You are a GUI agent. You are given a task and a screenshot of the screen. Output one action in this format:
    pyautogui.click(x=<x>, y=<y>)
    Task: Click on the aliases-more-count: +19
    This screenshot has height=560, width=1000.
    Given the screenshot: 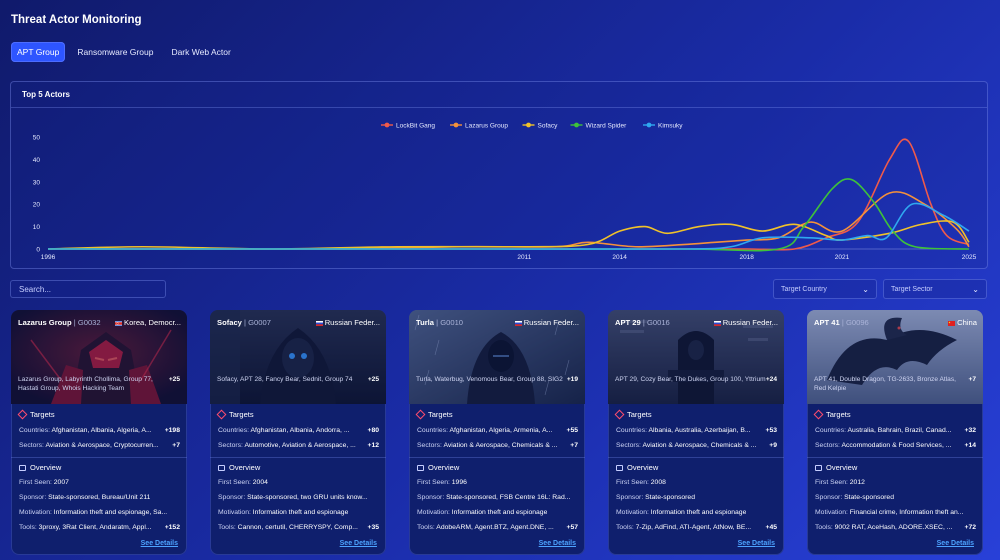 What is the action you would take?
    pyautogui.click(x=572, y=379)
    